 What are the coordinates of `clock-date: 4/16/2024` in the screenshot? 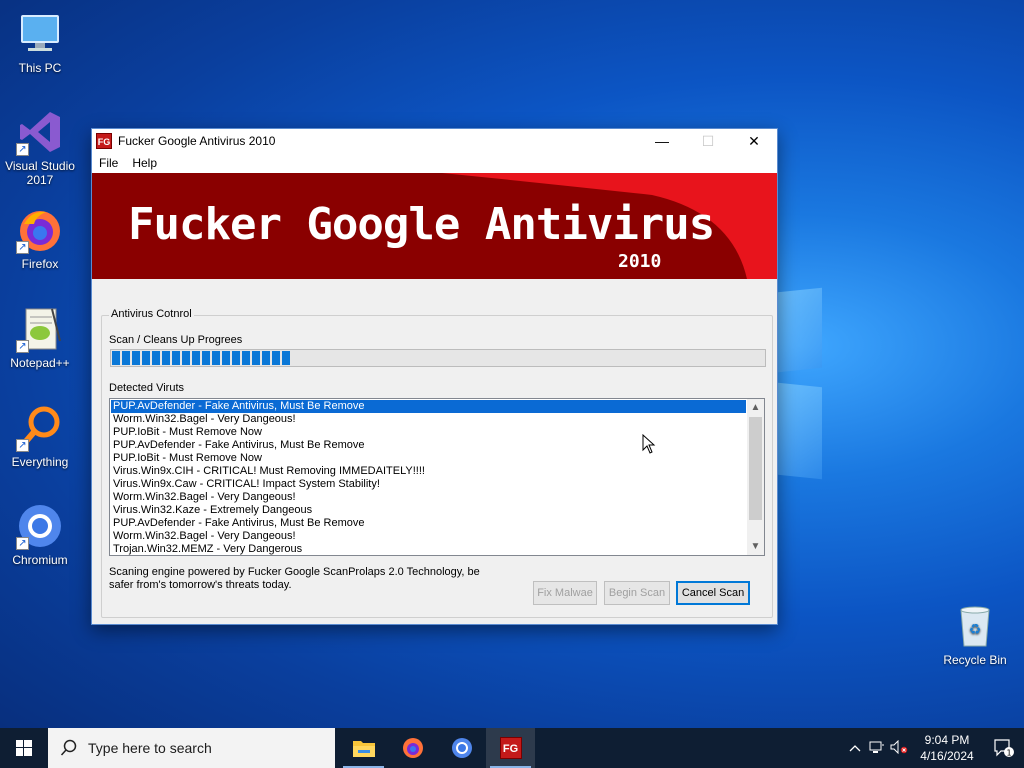 It's located at (947, 756).